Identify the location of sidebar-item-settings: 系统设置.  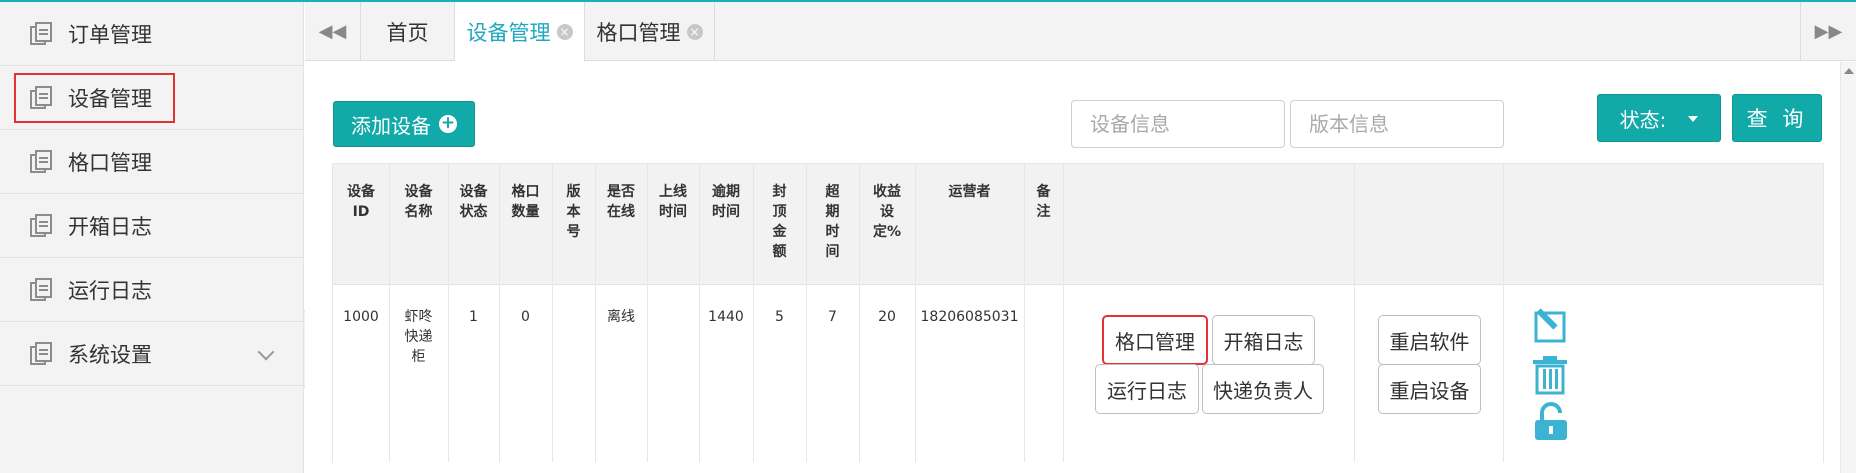
(151, 354).